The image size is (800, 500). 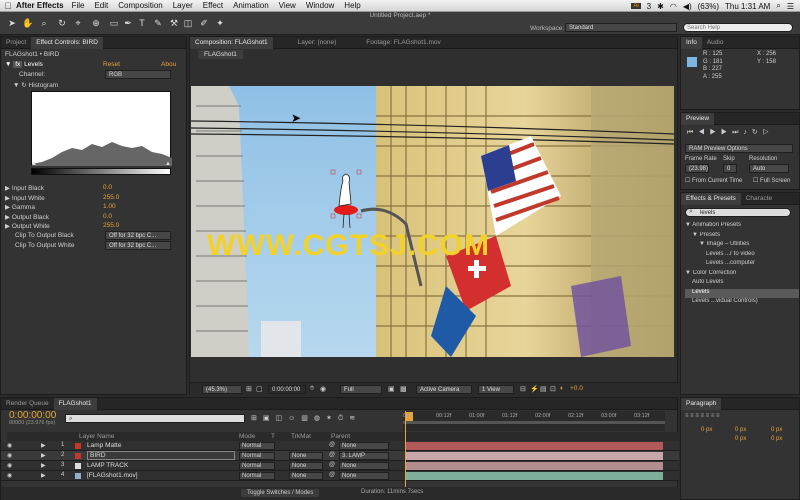 I want to click on spotlight-icon: ⌕, so click(x=778, y=6).